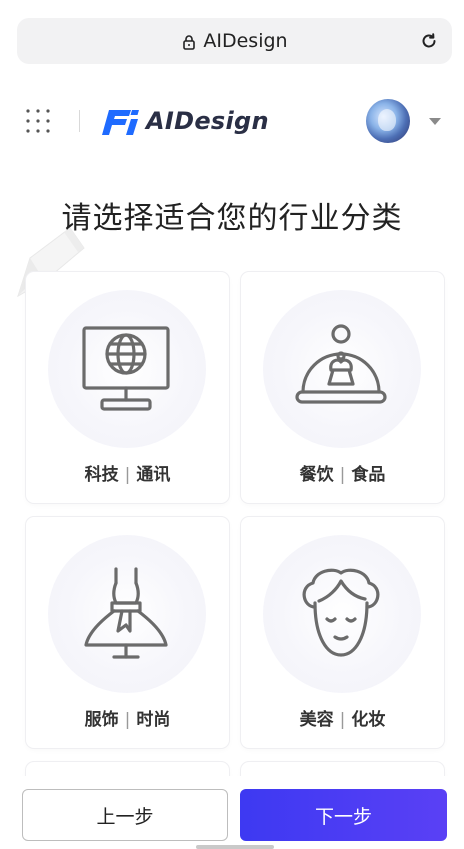 The image size is (464, 849). I want to click on category-card-food: 餐饮 | 食品, so click(342, 387).